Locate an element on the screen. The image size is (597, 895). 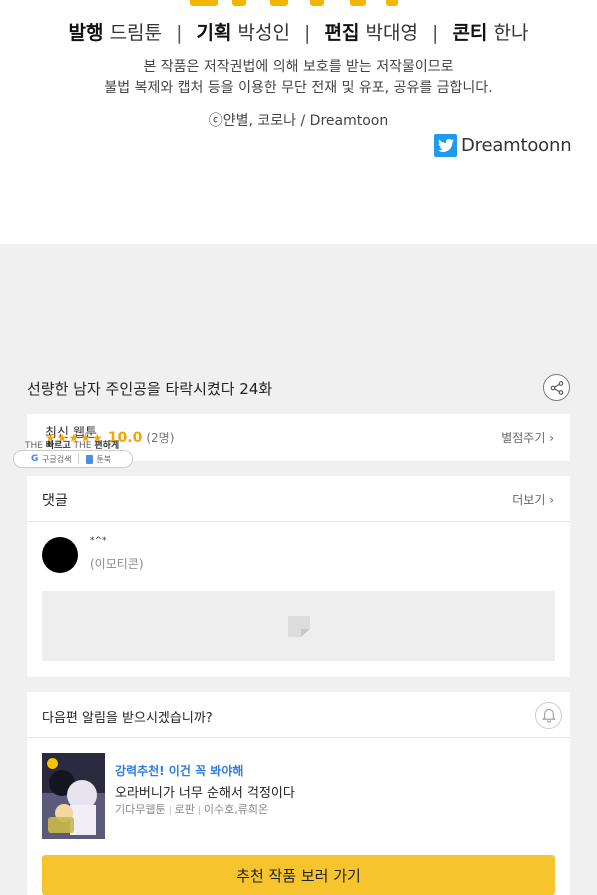
notice-line-1: 본 작품은 저작권법에 의해 보호를 받는 저작물이므로 is located at coordinates (298, 67).